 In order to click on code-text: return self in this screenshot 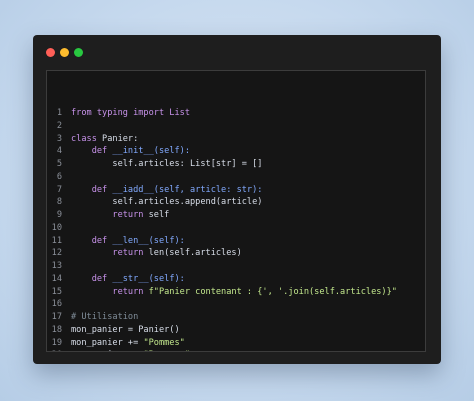, I will do `click(120, 215)`.